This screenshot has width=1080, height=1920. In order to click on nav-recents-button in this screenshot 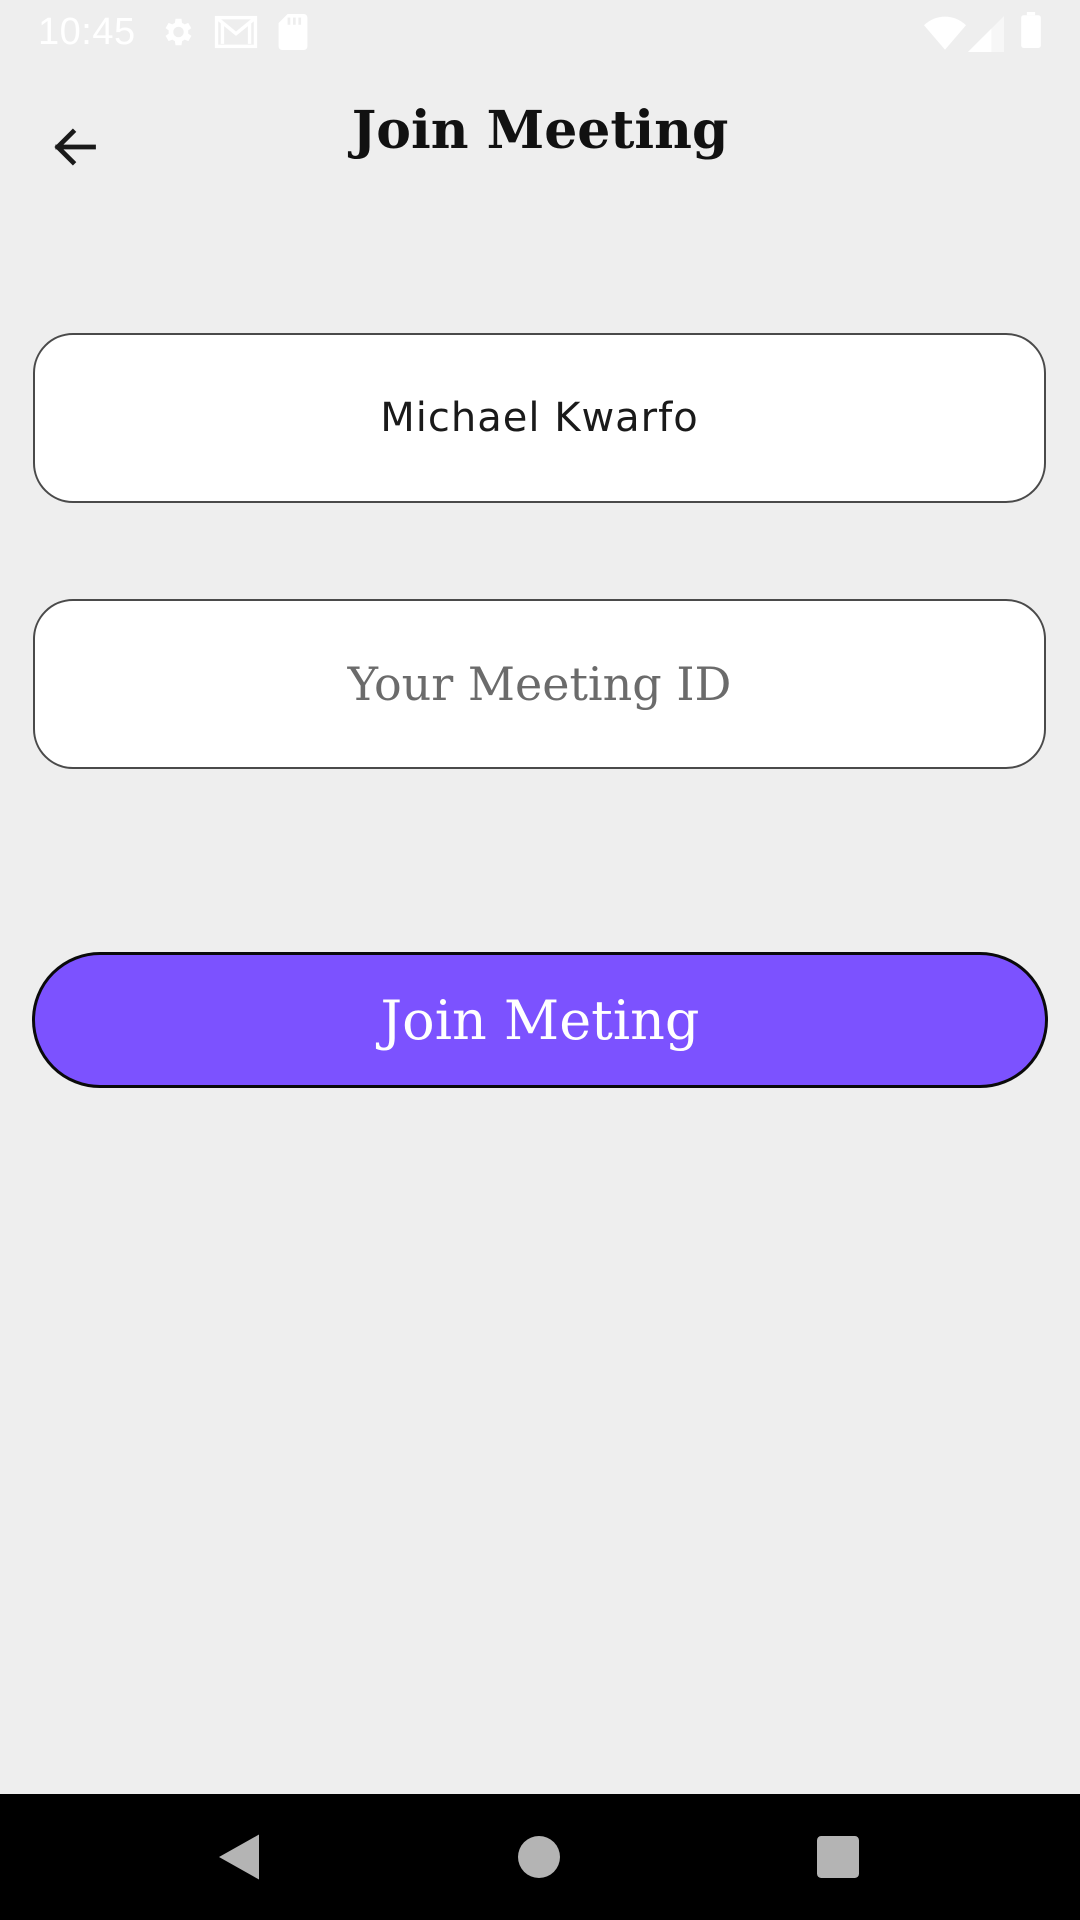, I will do `click(838, 1857)`.